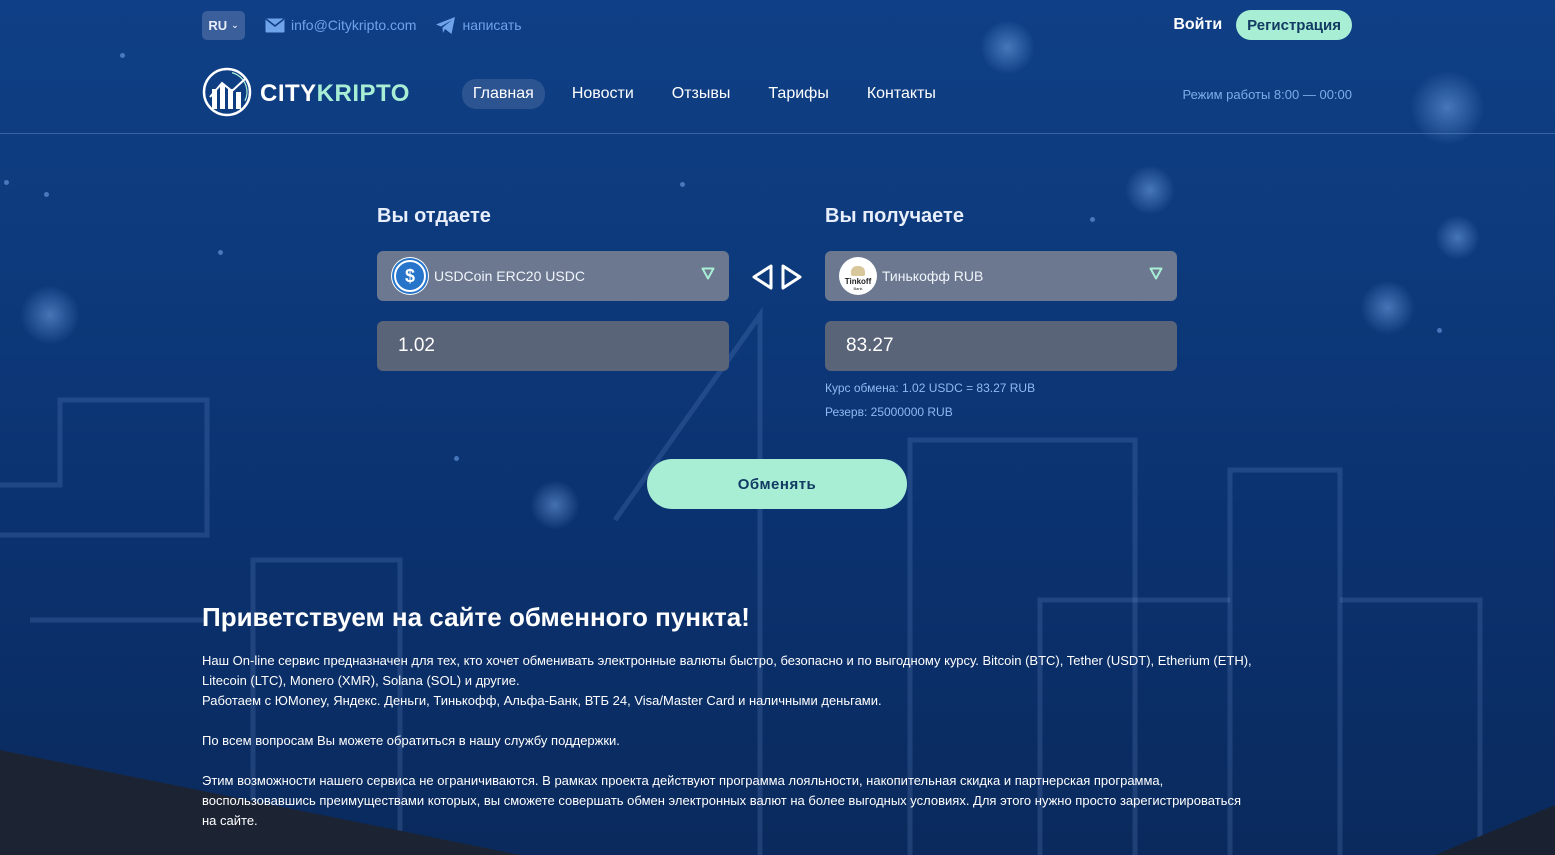 The image size is (1555, 855). I want to click on give-title: Вы отдаете, so click(434, 216).